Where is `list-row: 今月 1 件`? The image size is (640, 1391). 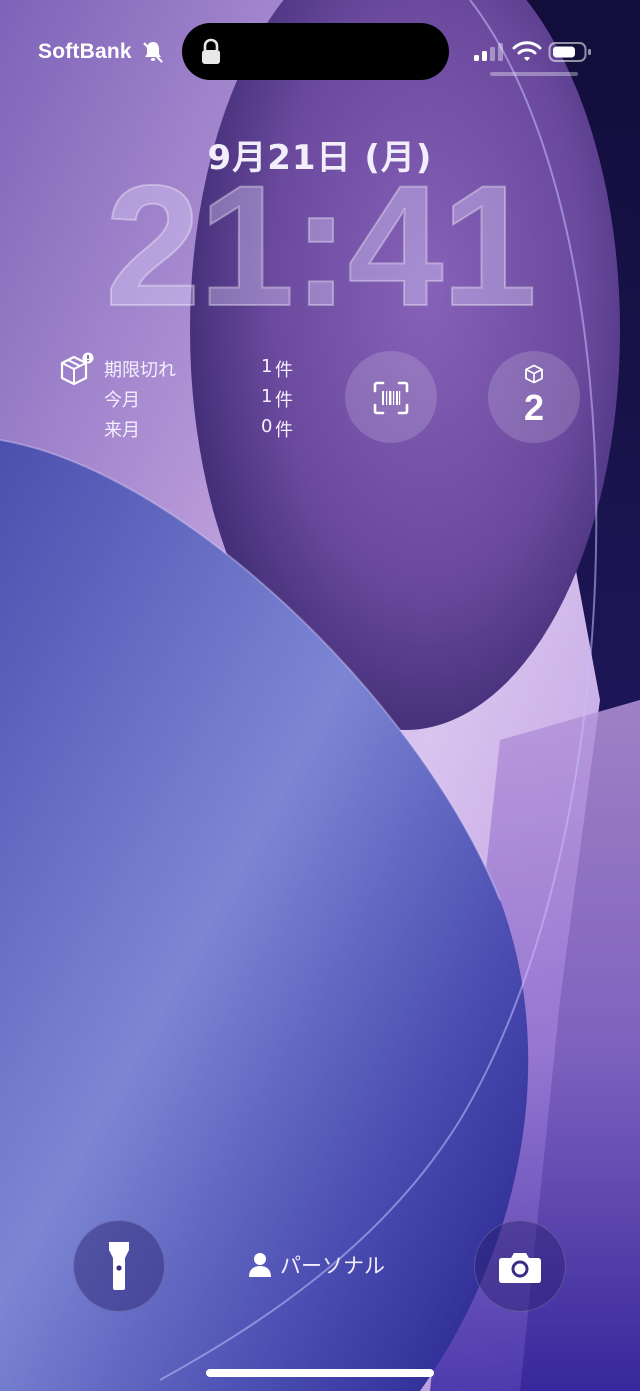
list-row: 今月 1 件 is located at coordinates (204, 401).